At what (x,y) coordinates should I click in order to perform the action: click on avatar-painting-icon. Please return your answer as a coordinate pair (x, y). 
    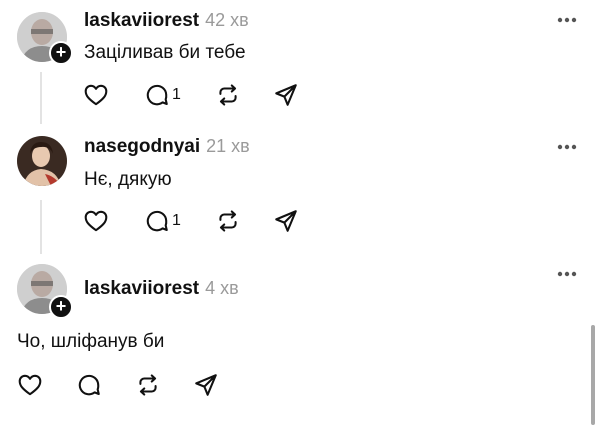
    Looking at the image, I should click on (42, 161).